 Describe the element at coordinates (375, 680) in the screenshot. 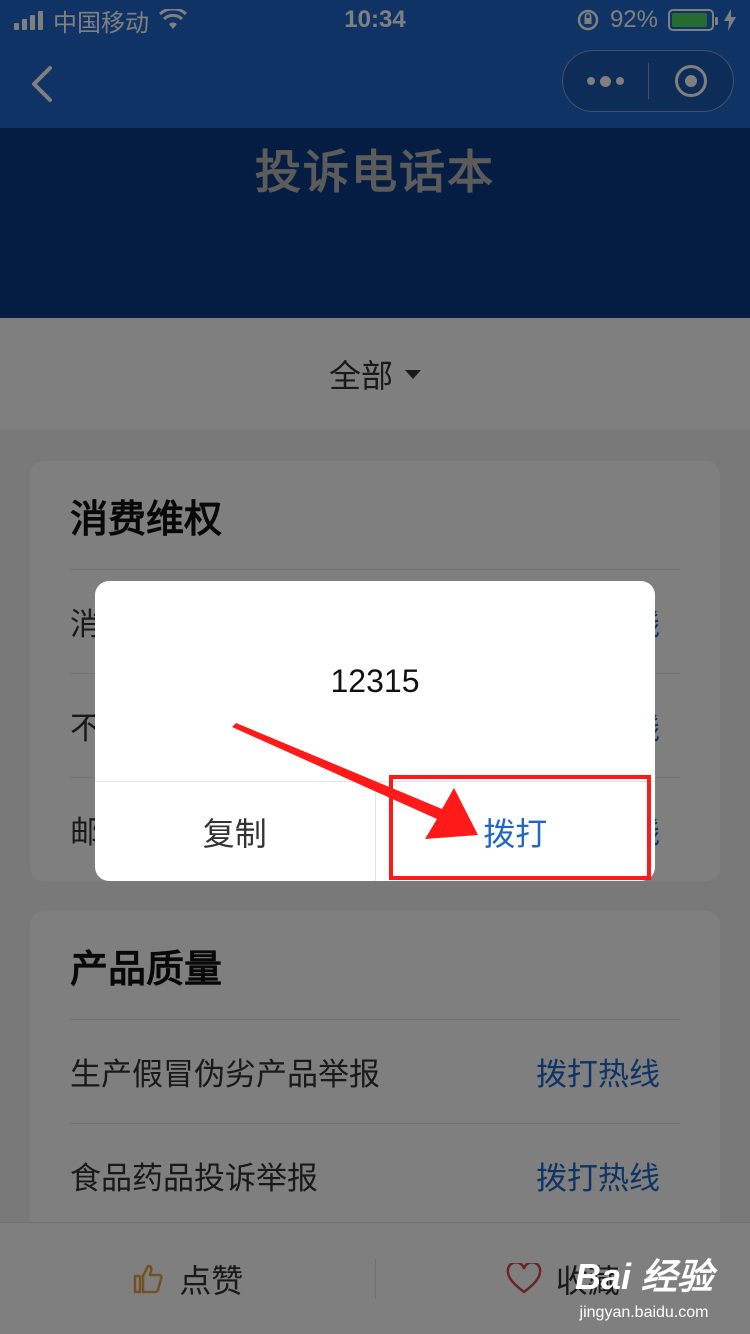

I see `dialog-phone-number: 12315` at that location.